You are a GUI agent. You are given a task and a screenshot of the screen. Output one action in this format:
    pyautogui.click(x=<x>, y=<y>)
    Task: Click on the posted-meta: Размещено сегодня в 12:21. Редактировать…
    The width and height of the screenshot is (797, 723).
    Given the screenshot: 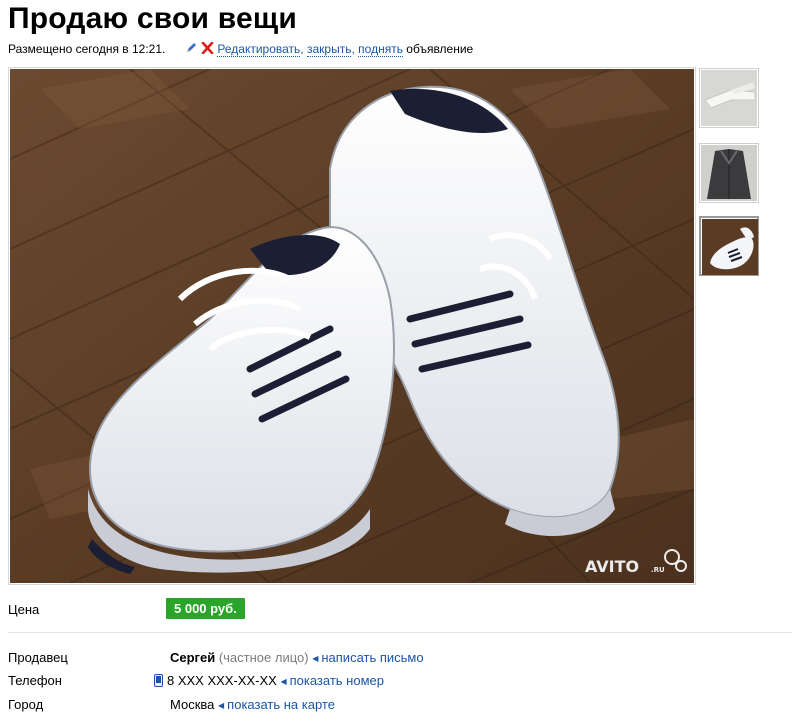 What is the action you would take?
    pyautogui.click(x=241, y=49)
    